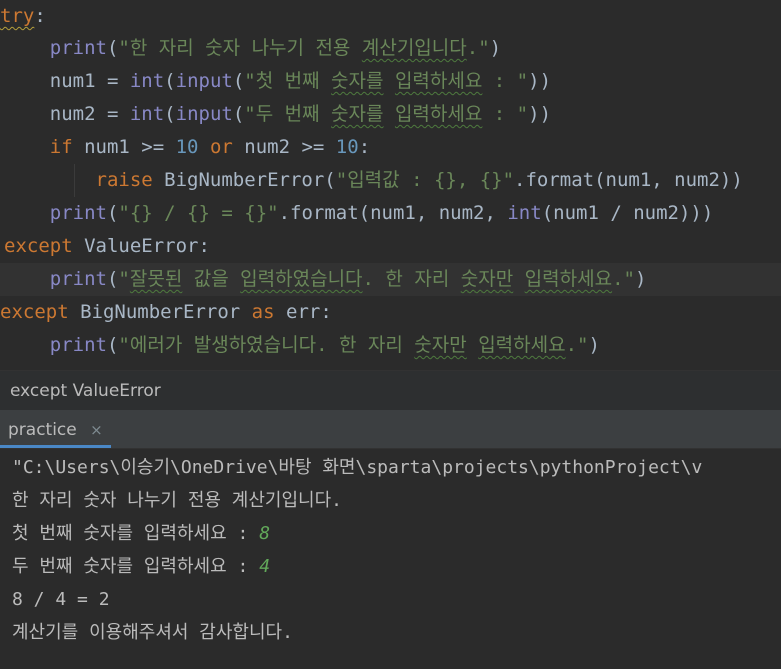  Describe the element at coordinates (265, 566) in the screenshot. I see `console-user-input: 4` at that location.